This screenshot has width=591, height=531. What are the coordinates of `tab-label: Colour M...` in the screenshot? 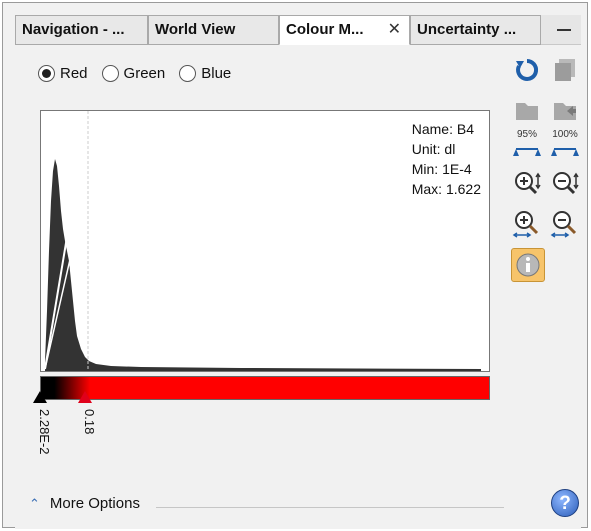 It's located at (325, 29).